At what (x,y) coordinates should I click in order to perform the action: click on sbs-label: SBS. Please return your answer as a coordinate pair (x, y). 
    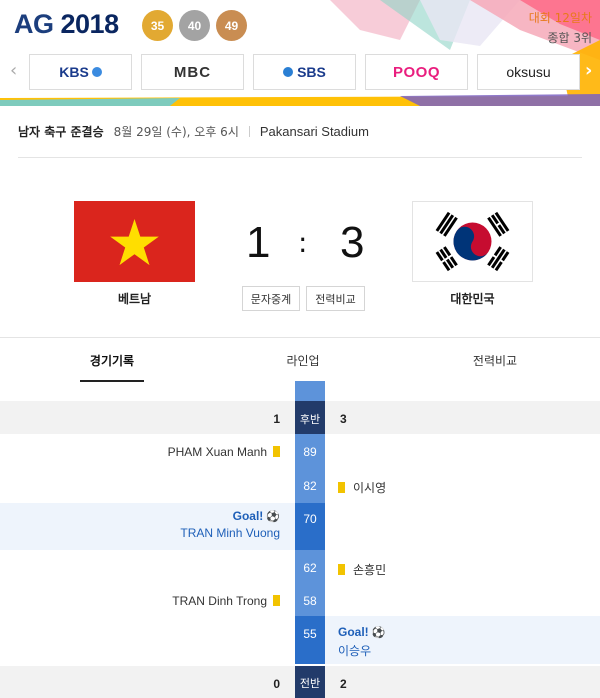
    Looking at the image, I should click on (311, 72).